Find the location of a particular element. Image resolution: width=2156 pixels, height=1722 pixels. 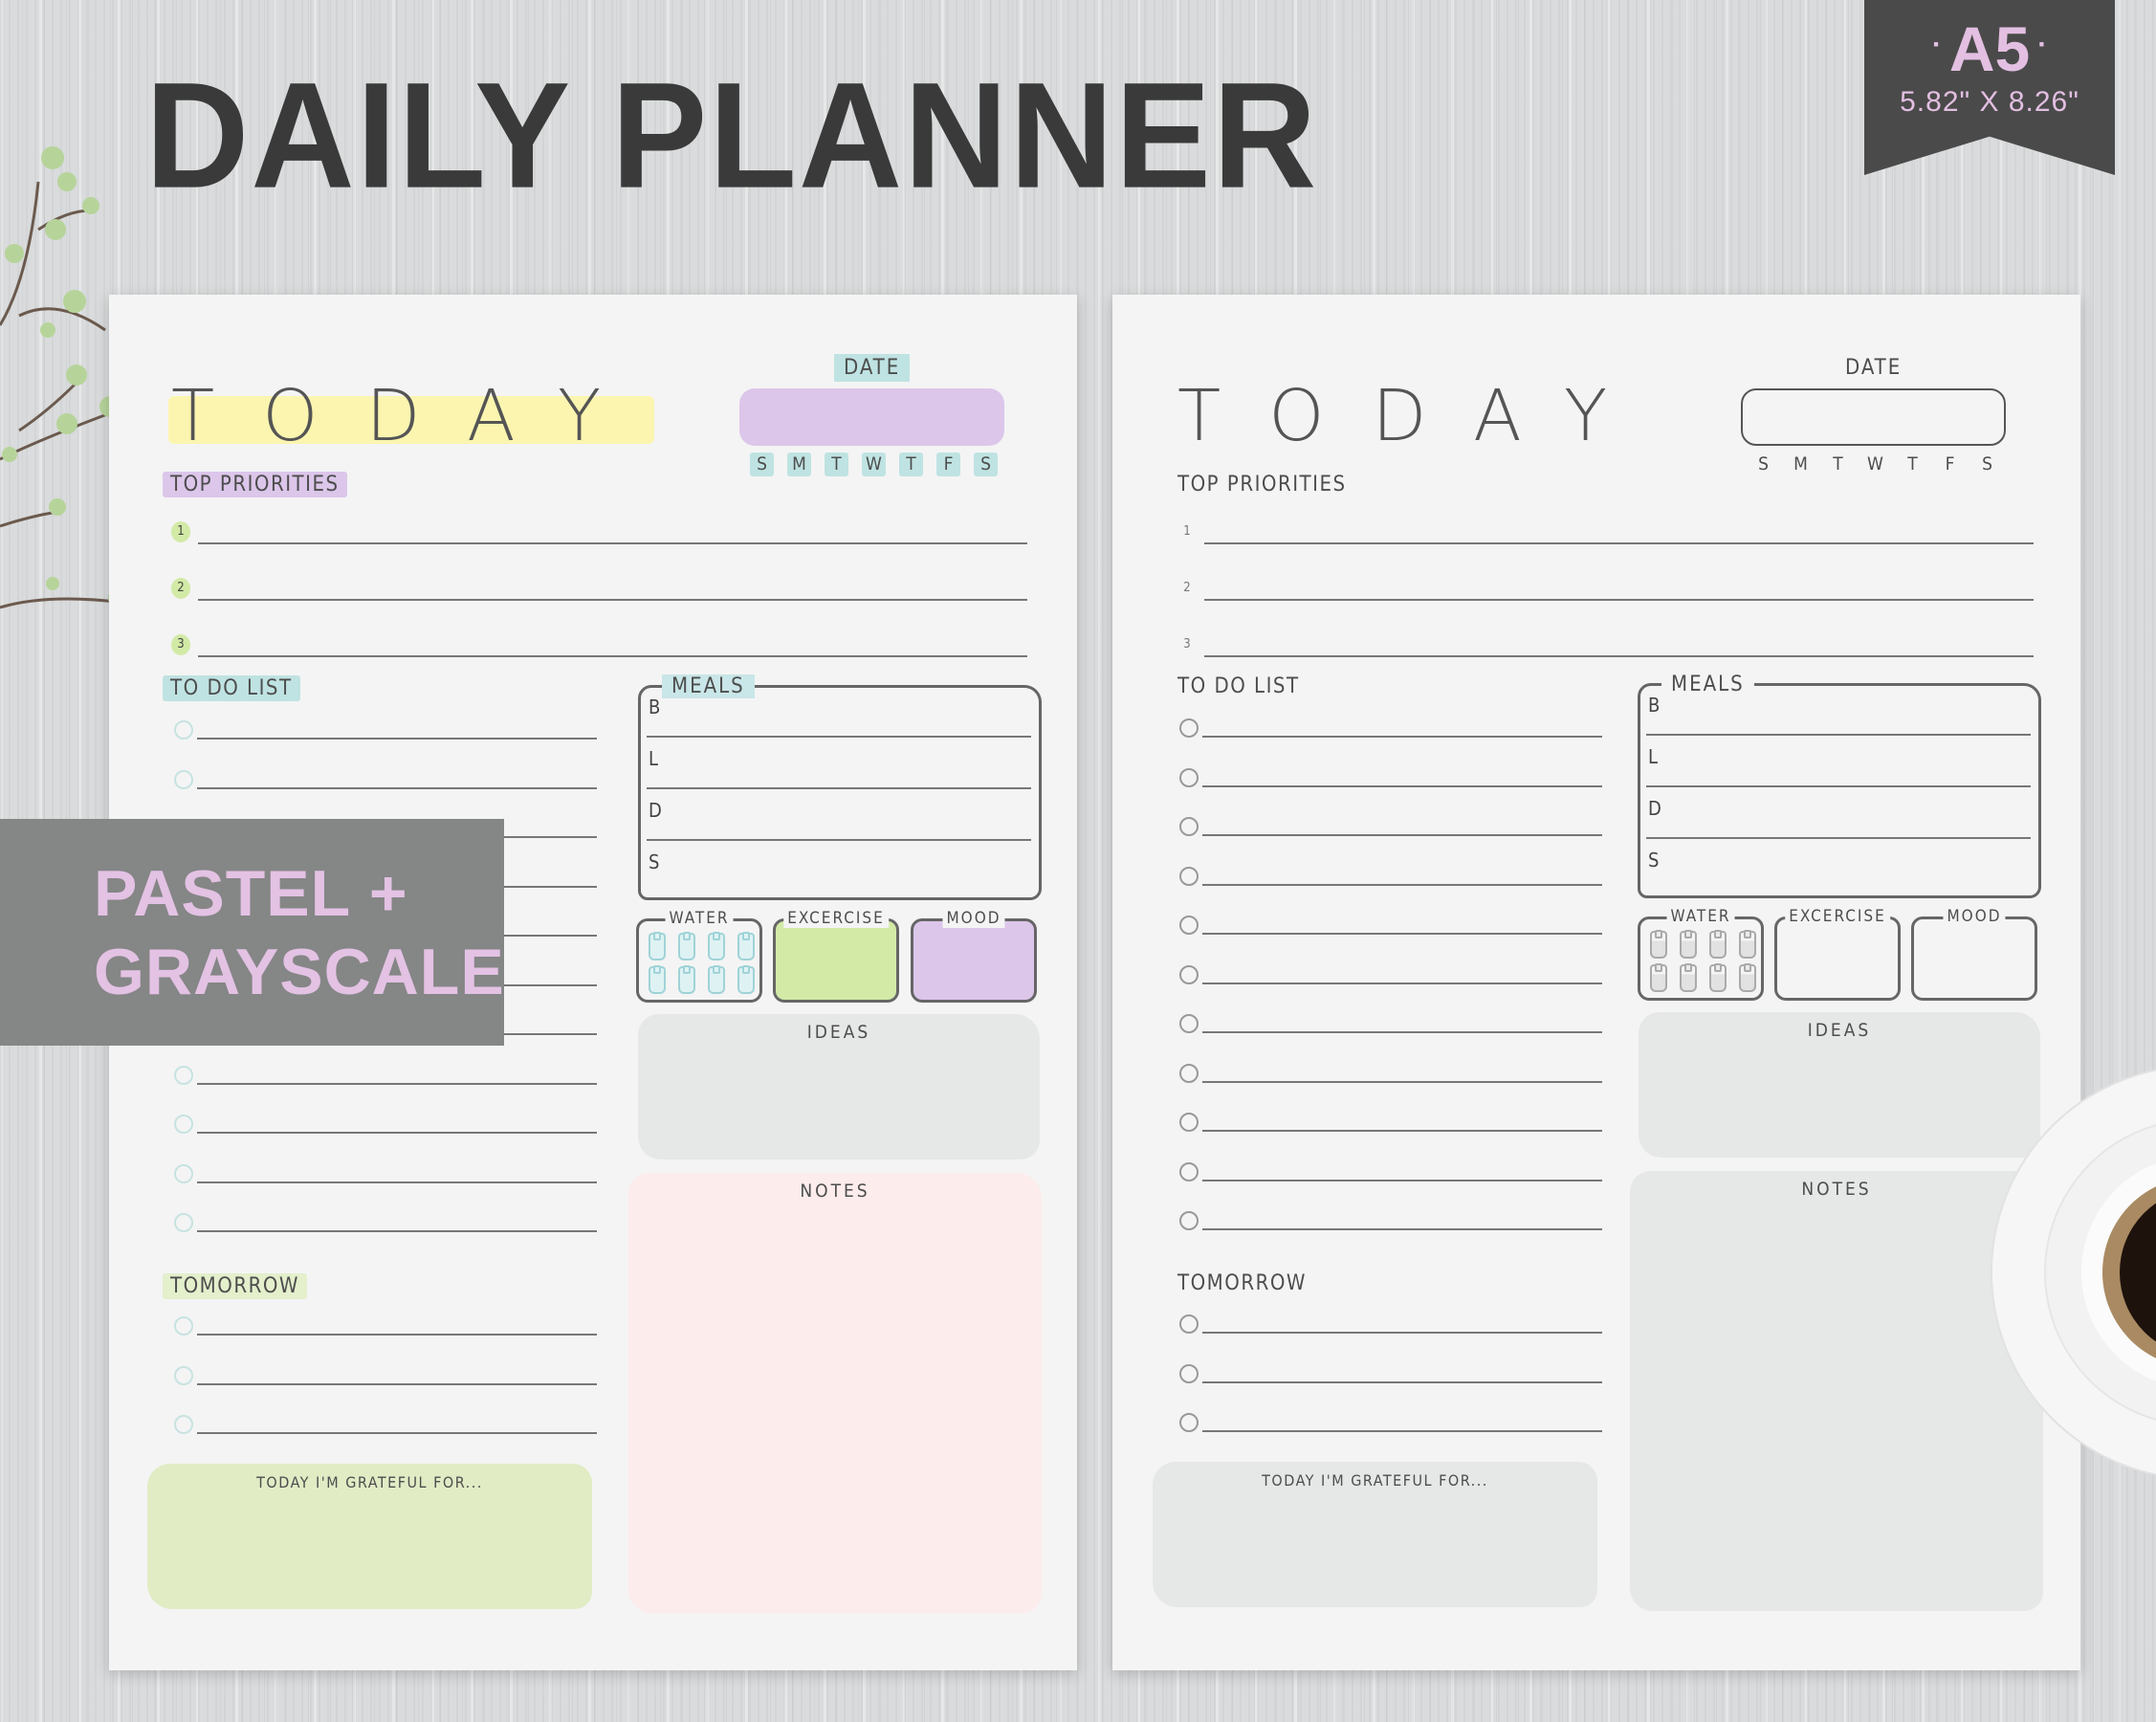

meal-row-breakfast: B is located at coordinates (839, 713).